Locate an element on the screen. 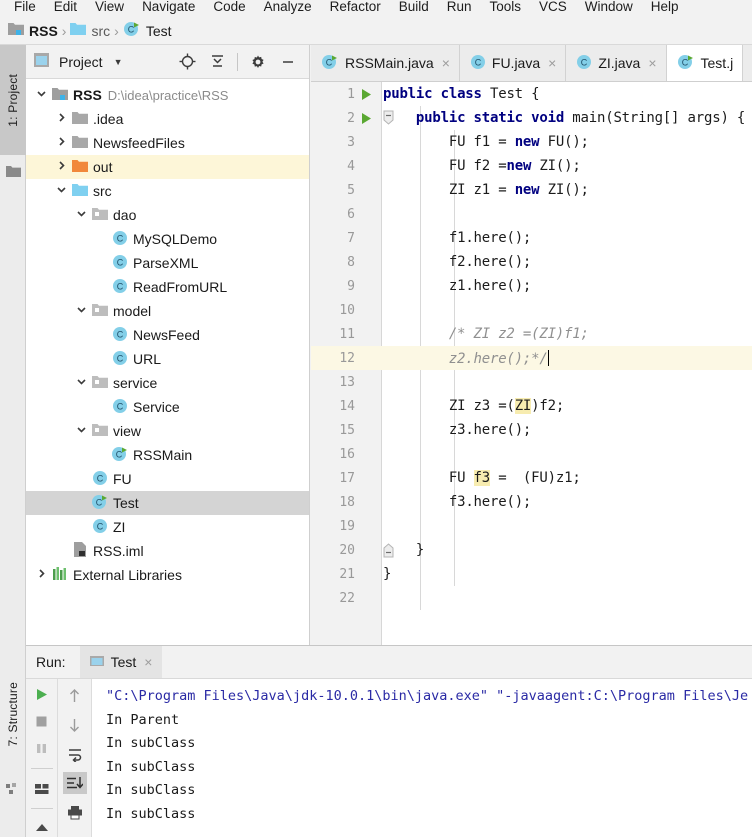 This screenshot has width=752, height=837. up-triangle-icon is located at coordinates (42, 828).